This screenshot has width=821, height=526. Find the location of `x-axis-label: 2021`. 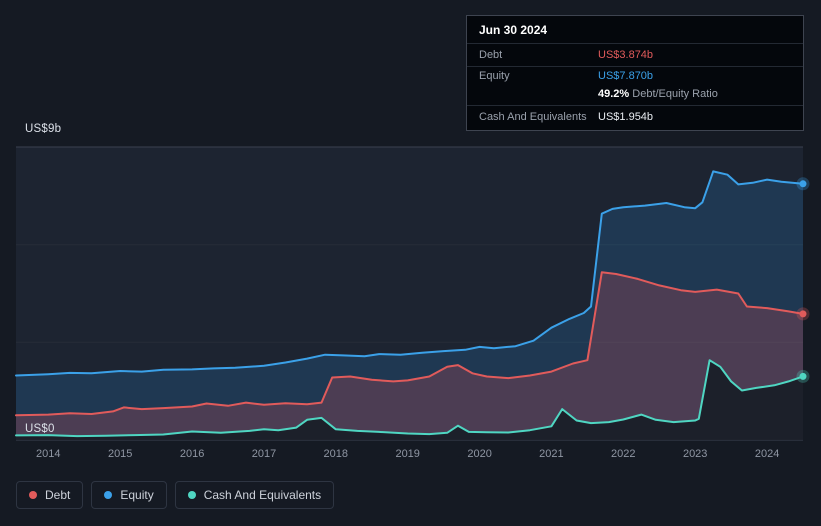

x-axis-label: 2021 is located at coordinates (551, 454).